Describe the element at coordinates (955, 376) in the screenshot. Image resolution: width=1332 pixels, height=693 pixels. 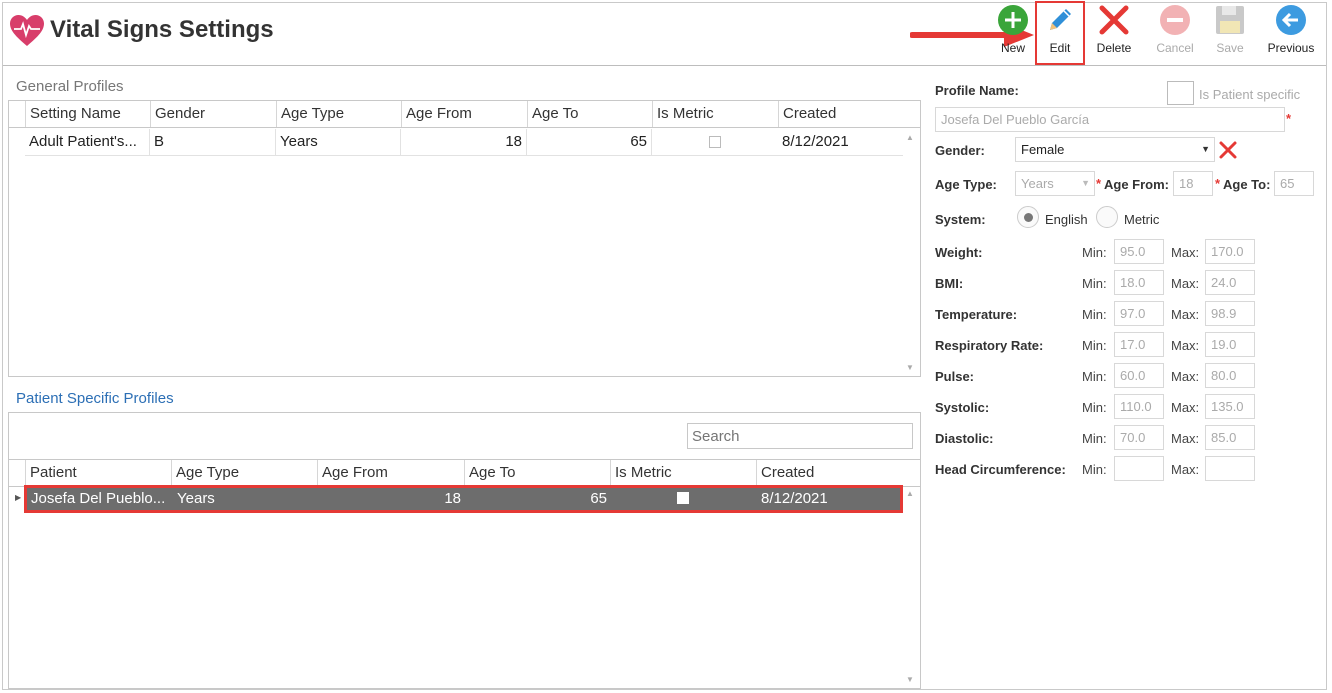
I see `pulse-label: Pulse:` at that location.